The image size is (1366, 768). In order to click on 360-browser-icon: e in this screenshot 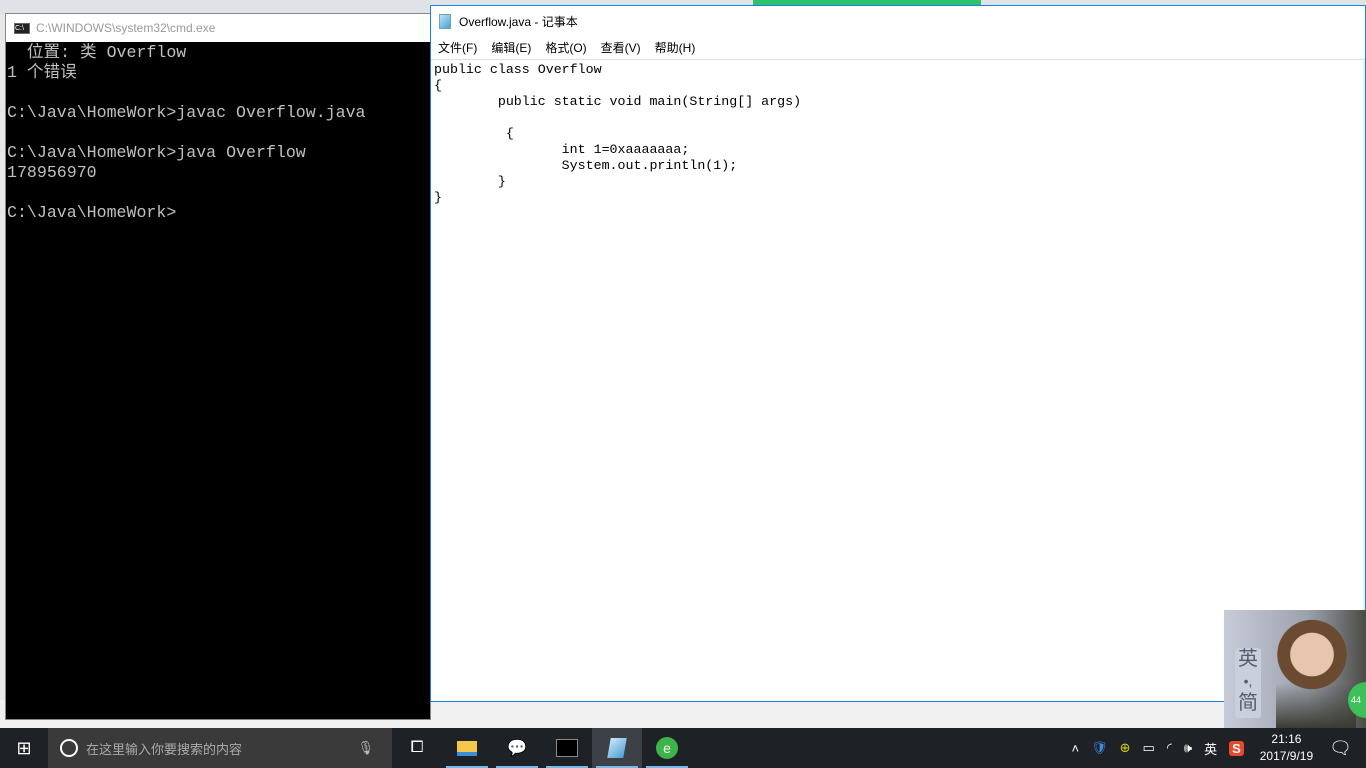, I will do `click(667, 748)`.